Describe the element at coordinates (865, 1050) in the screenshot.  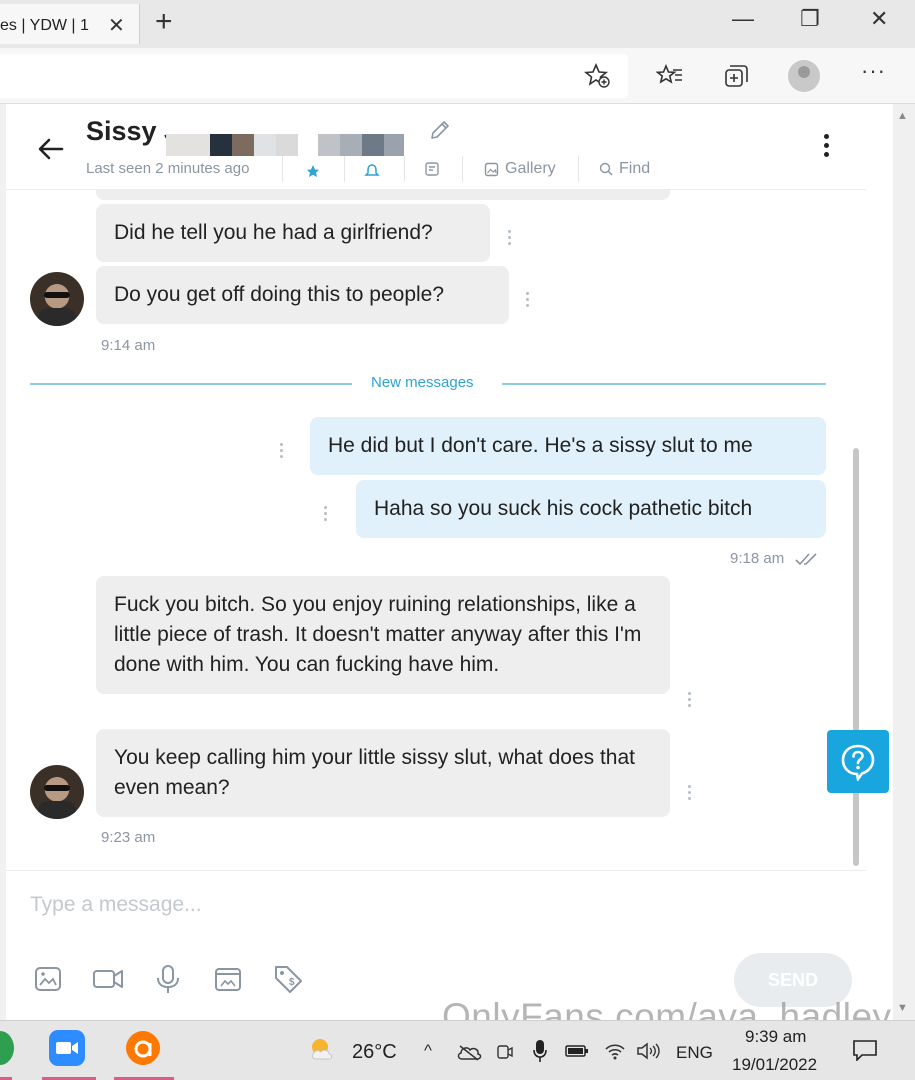
I see `notifications-icon` at that location.